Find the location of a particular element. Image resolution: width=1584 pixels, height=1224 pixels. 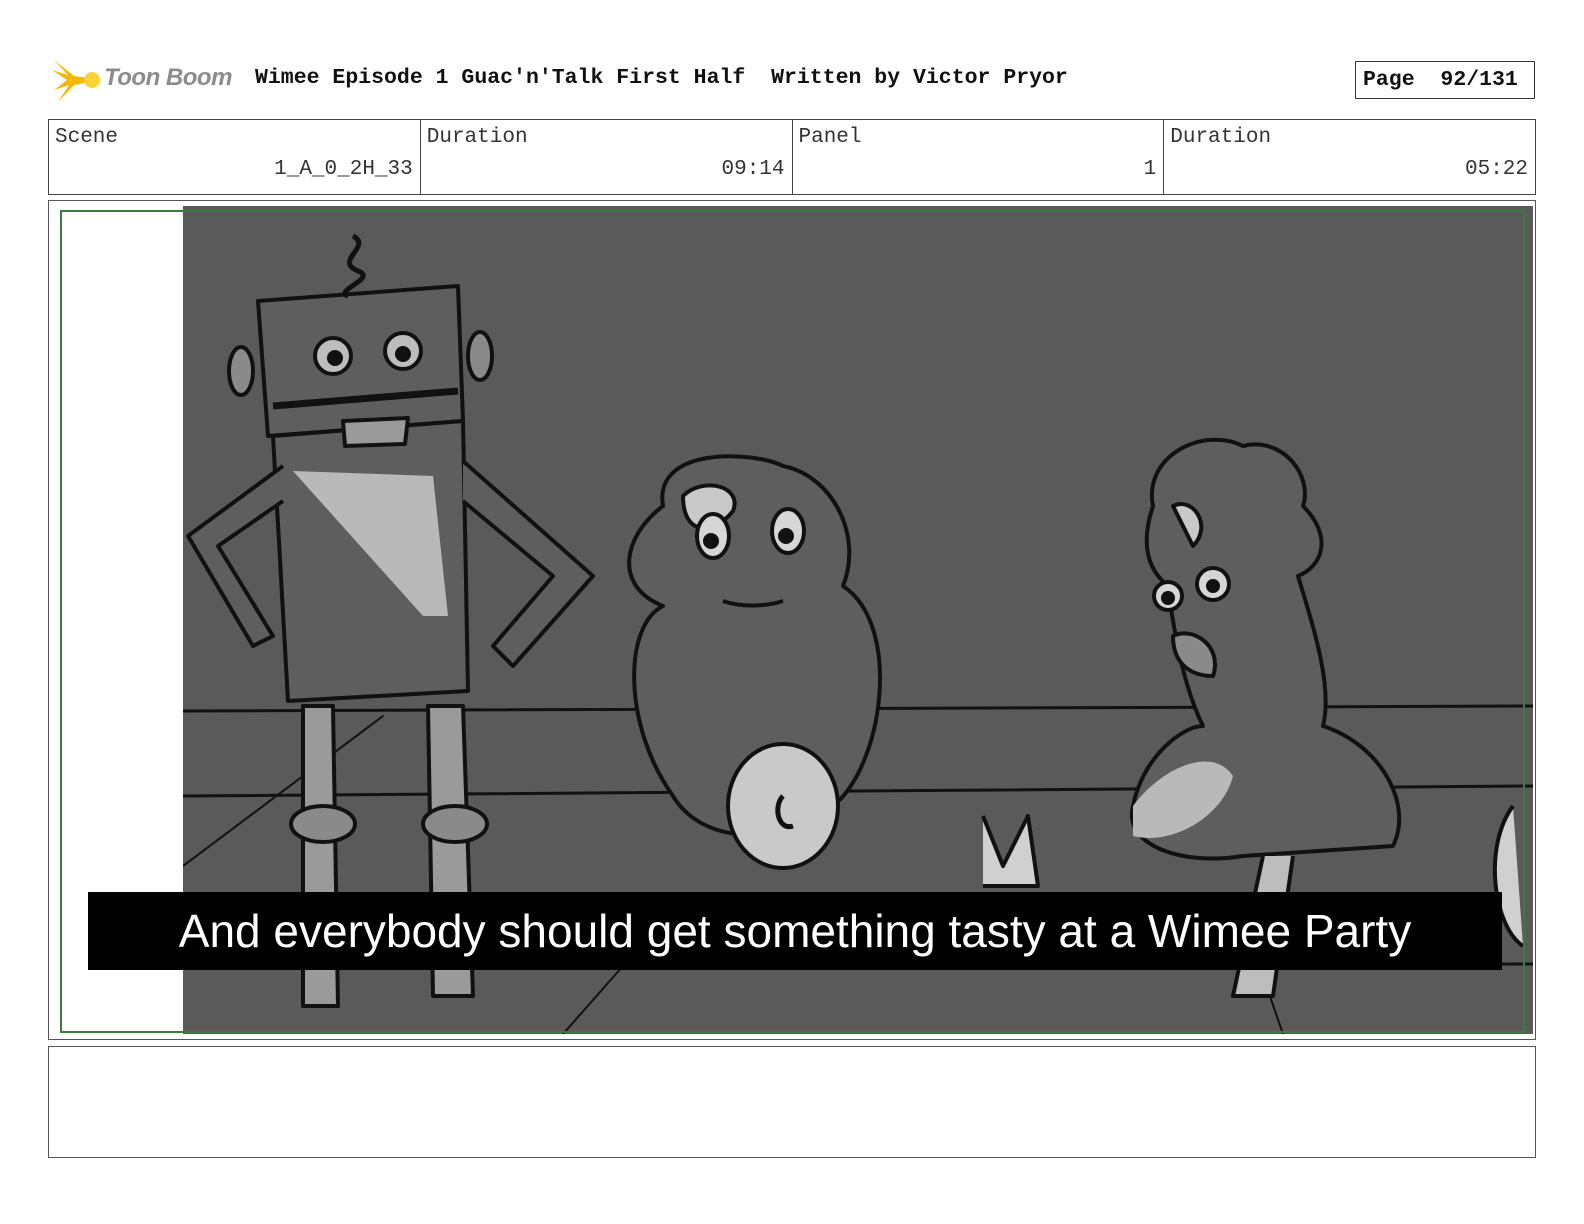

panel-label: Panel is located at coordinates (830, 137).